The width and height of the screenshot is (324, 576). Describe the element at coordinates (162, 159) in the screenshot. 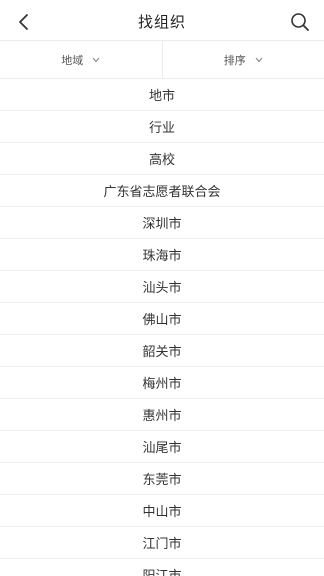

I see `list-item: 高校` at that location.